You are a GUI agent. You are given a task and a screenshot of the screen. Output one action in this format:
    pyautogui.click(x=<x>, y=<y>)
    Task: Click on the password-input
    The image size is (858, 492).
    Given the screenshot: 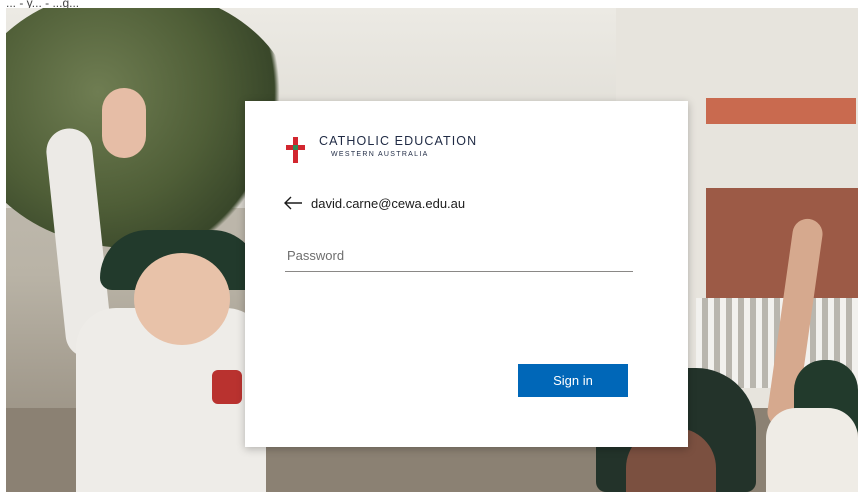 What is the action you would take?
    pyautogui.click(x=459, y=256)
    